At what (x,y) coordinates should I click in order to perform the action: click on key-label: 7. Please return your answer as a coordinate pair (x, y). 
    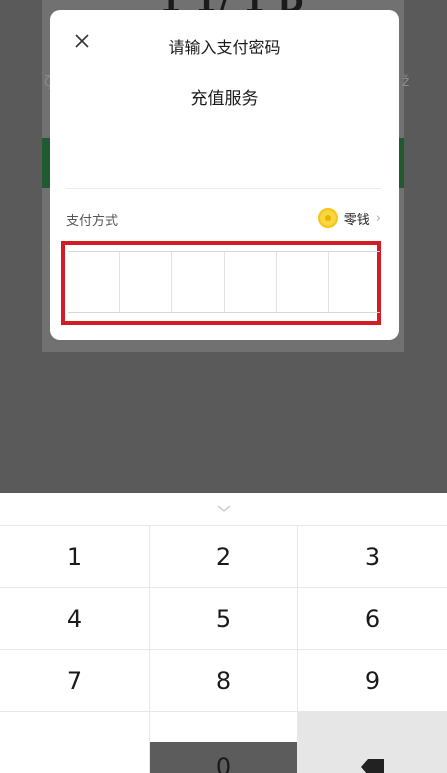
    Looking at the image, I should click on (74, 681).